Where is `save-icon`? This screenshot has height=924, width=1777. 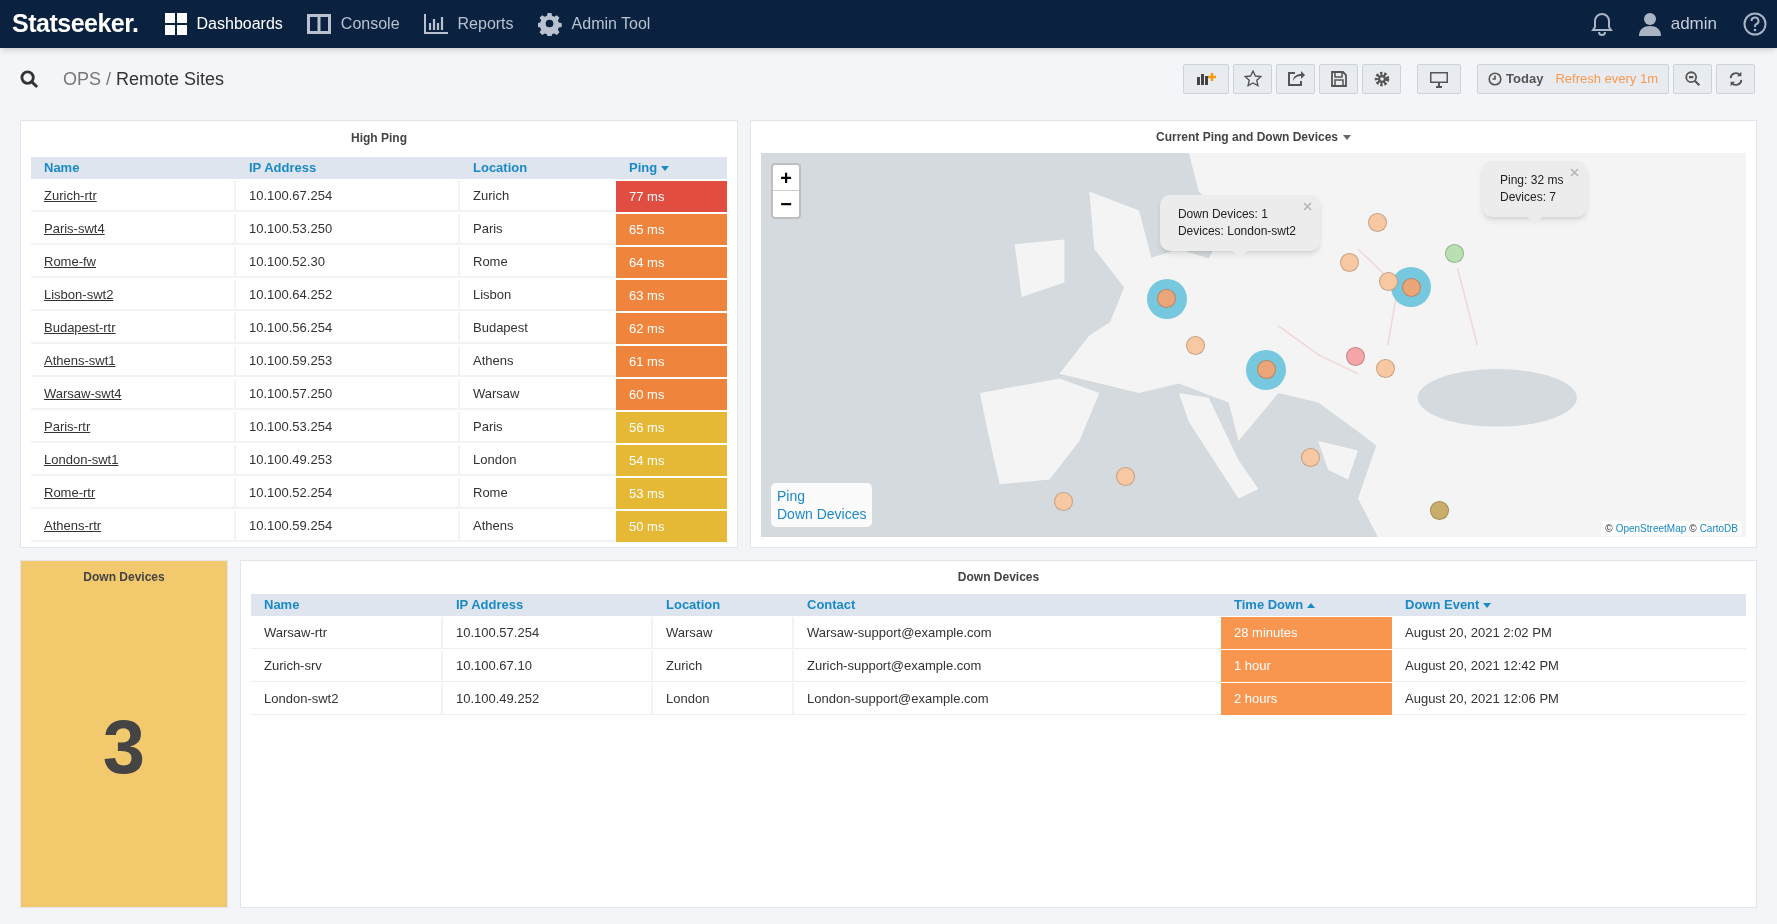 save-icon is located at coordinates (1338, 79).